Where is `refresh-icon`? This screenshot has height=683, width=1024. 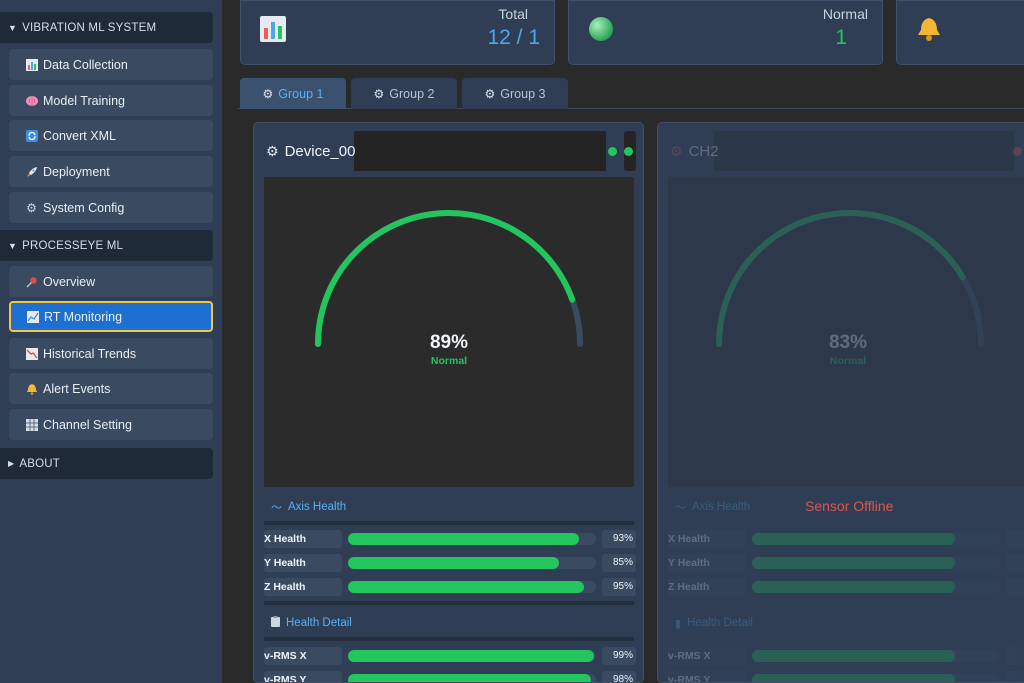
refresh-icon is located at coordinates (31, 135).